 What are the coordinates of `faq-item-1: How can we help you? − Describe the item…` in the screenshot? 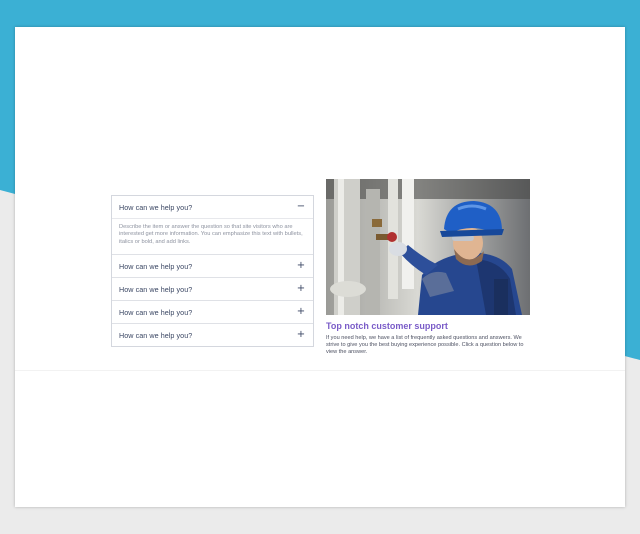 It's located at (212, 226).